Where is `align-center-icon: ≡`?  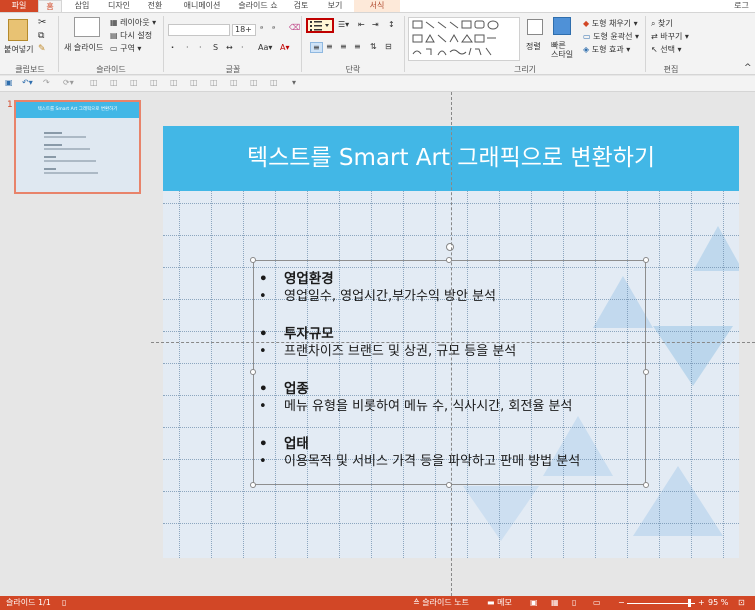
align-center-icon: ≡ is located at coordinates (329, 46).